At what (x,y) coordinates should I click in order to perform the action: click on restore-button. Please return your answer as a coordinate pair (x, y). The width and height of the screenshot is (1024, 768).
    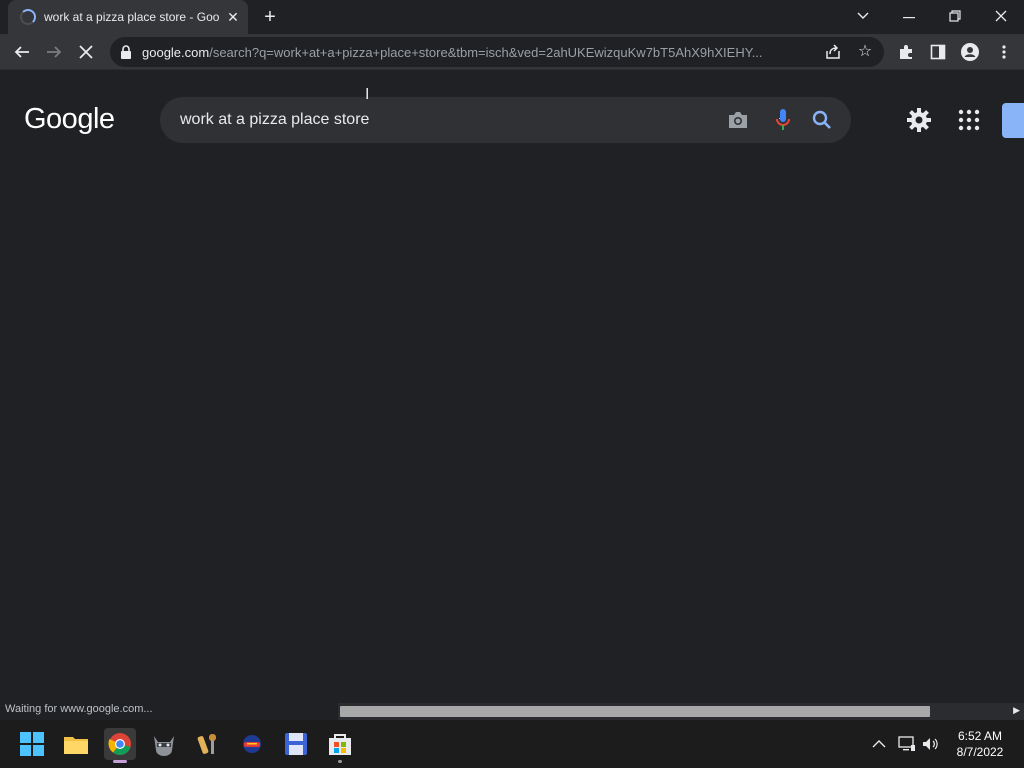
    Looking at the image, I should click on (955, 16).